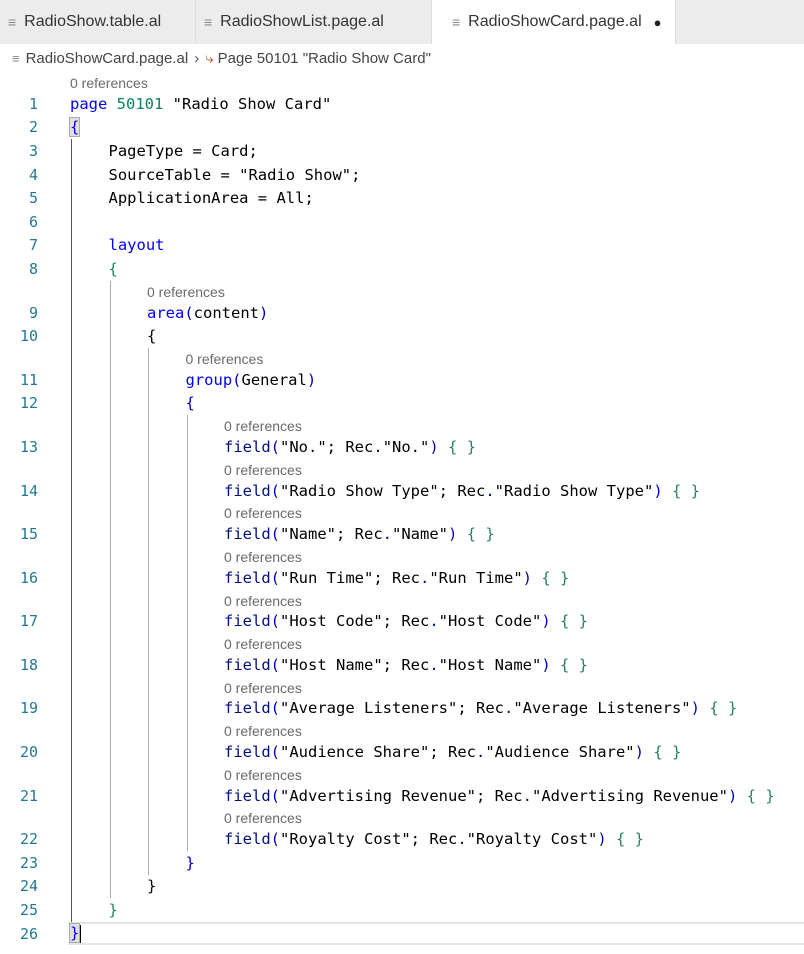  Describe the element at coordinates (402, 403) in the screenshot. I see `code-line: 12 {` at that location.